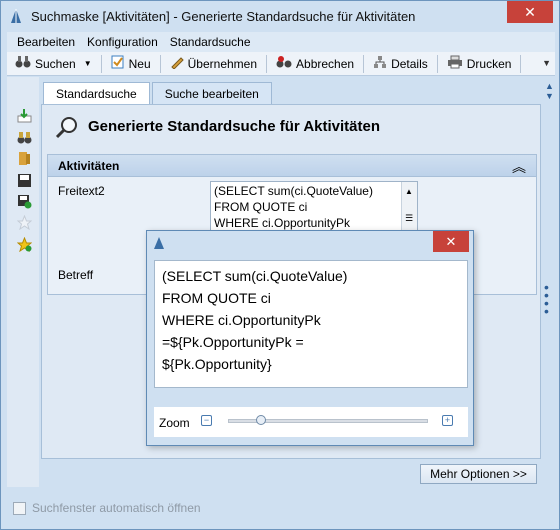 The width and height of the screenshot is (560, 530). Describe the element at coordinates (81, 191) in the screenshot. I see `freitext2-label: Freitext2` at that location.